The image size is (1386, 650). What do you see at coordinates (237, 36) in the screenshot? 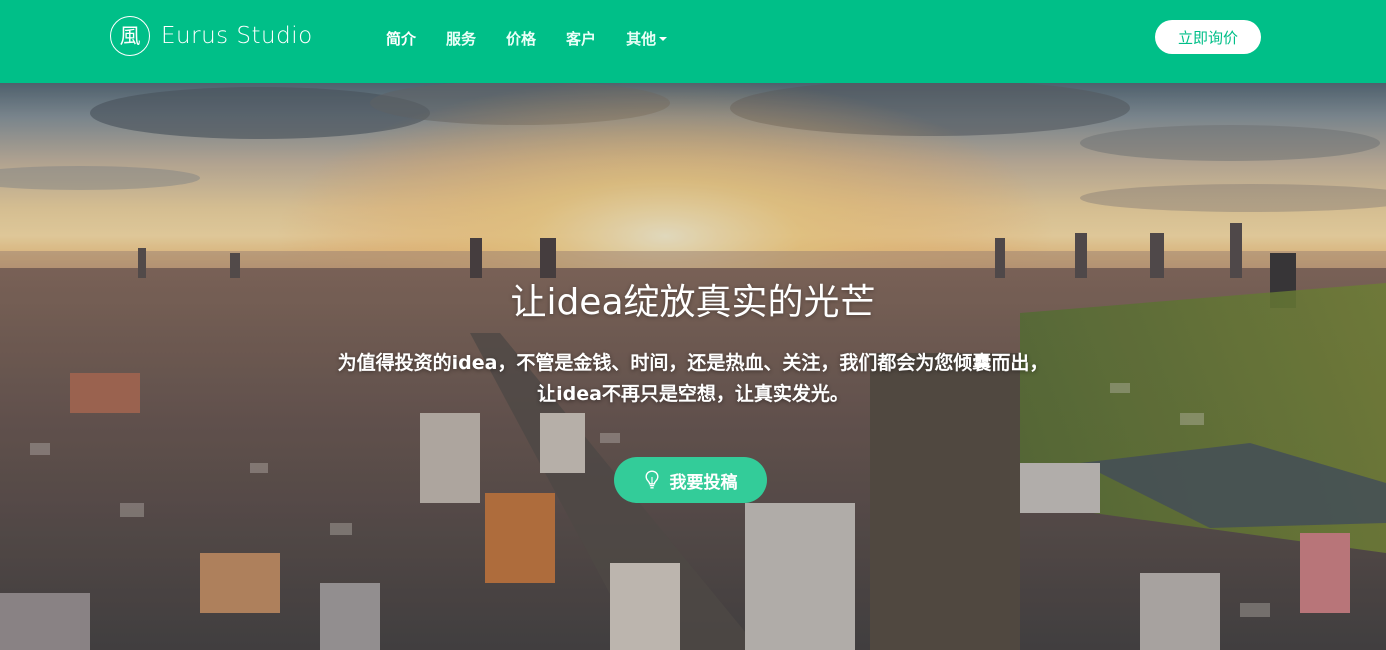
I see `brand-name: Eurus Studio` at bounding box center [237, 36].